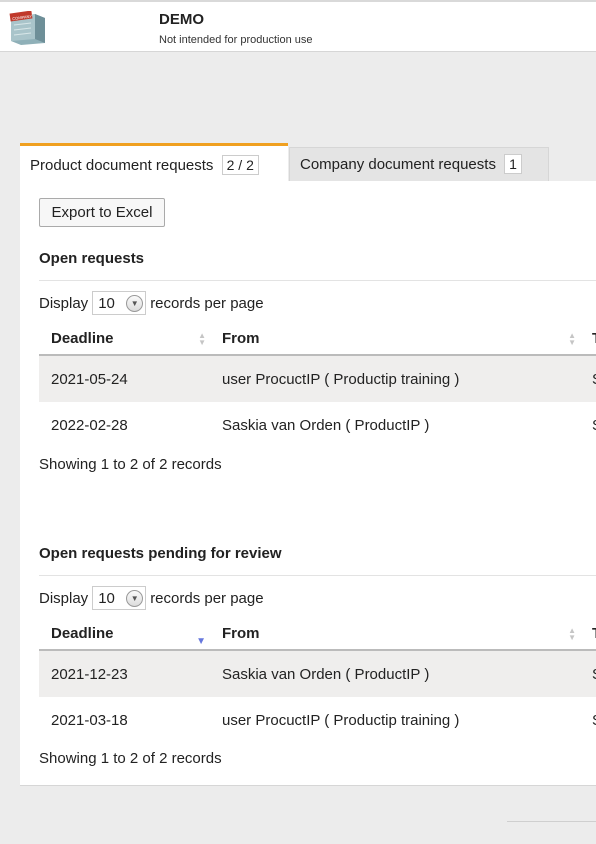 The image size is (596, 844). What do you see at coordinates (102, 212) in the screenshot?
I see `export-to-excel-button: Export to Excel` at bounding box center [102, 212].